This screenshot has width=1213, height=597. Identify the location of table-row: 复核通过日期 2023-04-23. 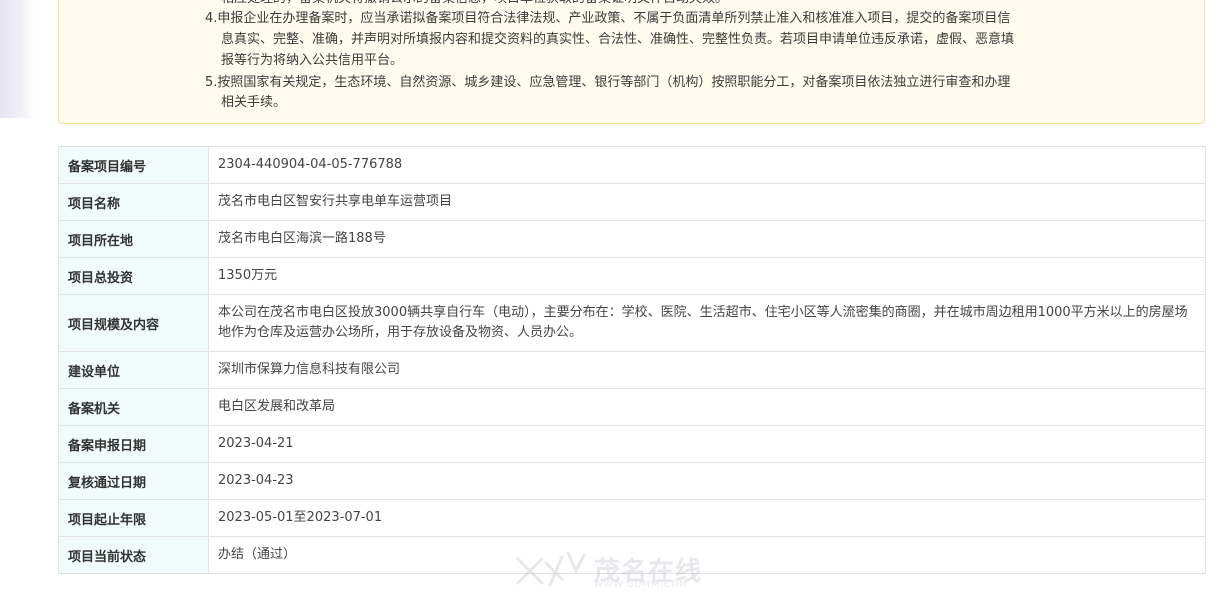
(632, 481).